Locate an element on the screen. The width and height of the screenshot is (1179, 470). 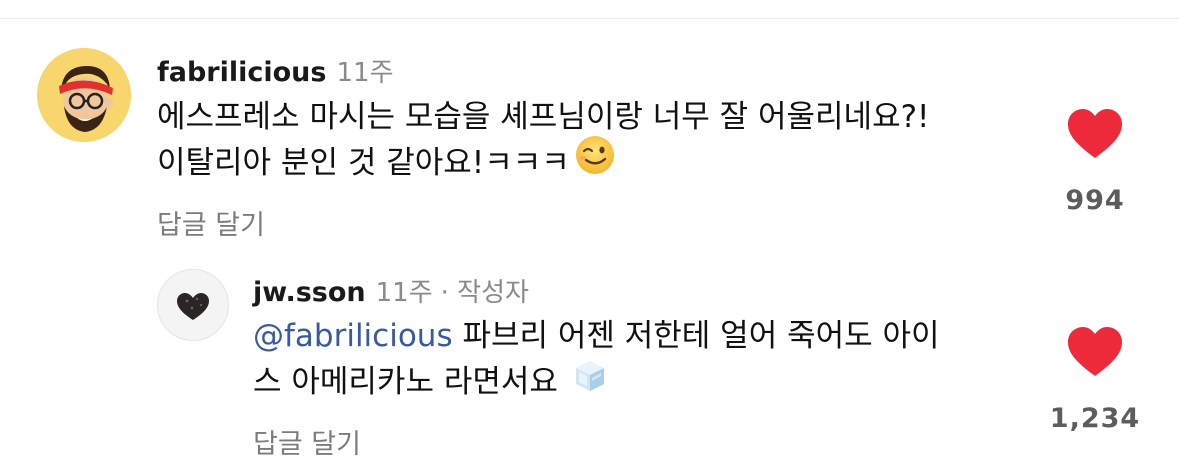
comment-text-line: 에스프레소 마시는 모습을 셰프님이랑 너무 잘 어울리네요?! is located at coordinates (543, 117).